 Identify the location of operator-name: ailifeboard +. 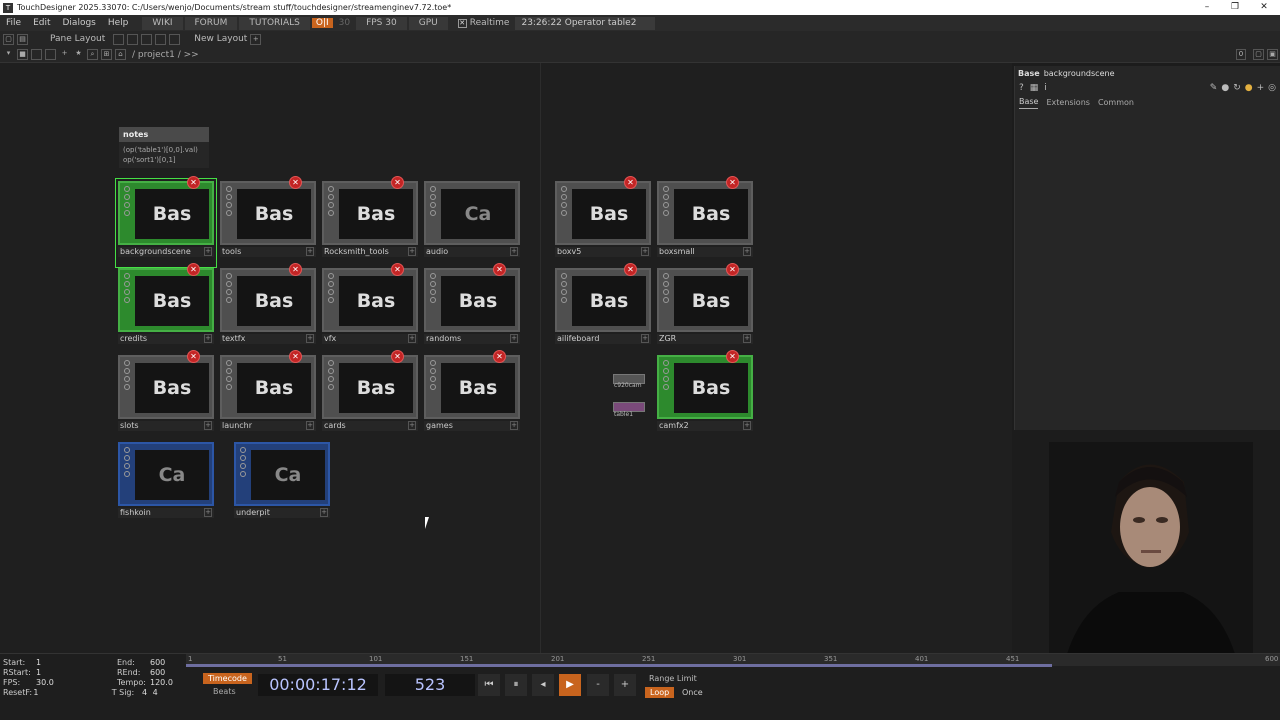
(603, 339).